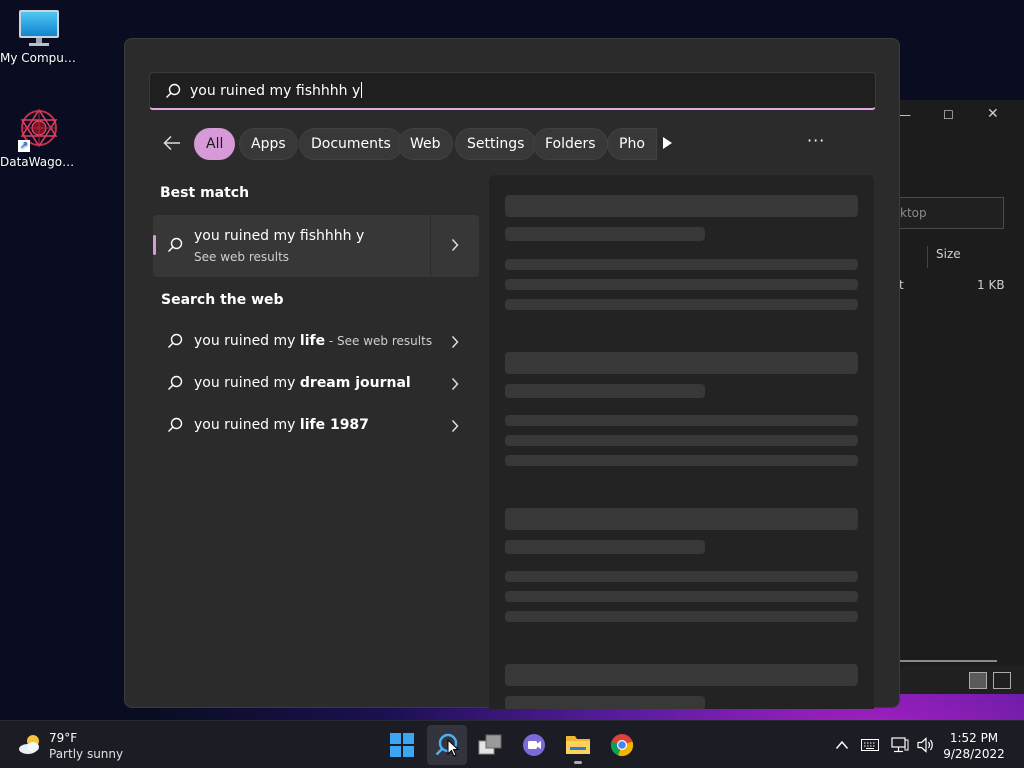  Describe the element at coordinates (974, 754) in the screenshot. I see `clock-date: 9/28/2022` at that location.